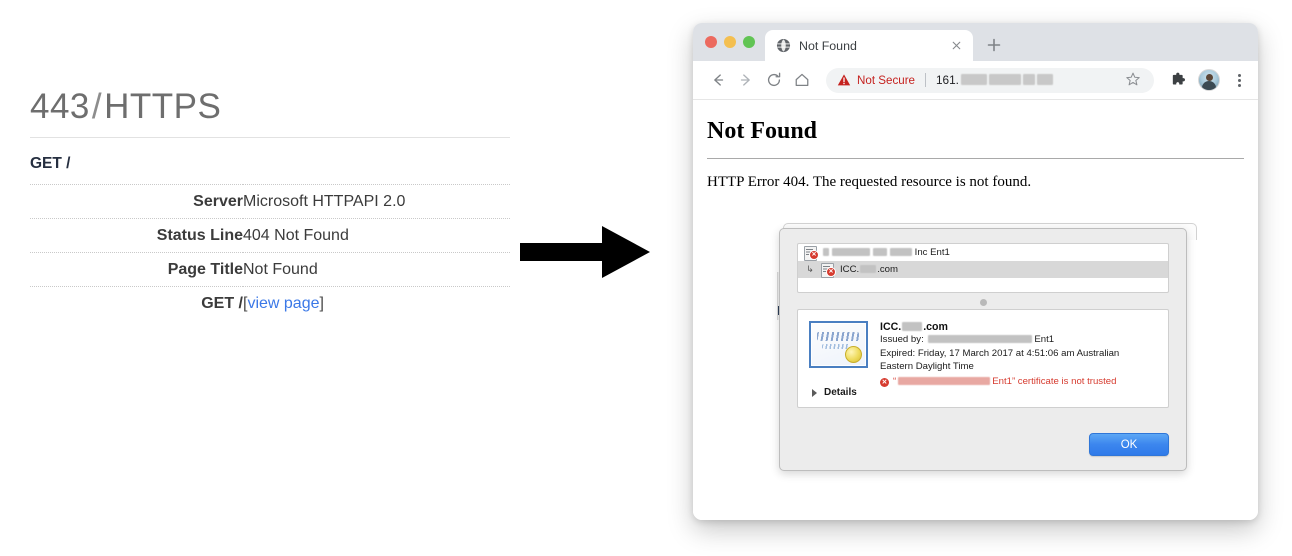 This screenshot has width=1292, height=556. Describe the element at coordinates (136, 268) in the screenshot. I see `row-key: Page Title` at that location.